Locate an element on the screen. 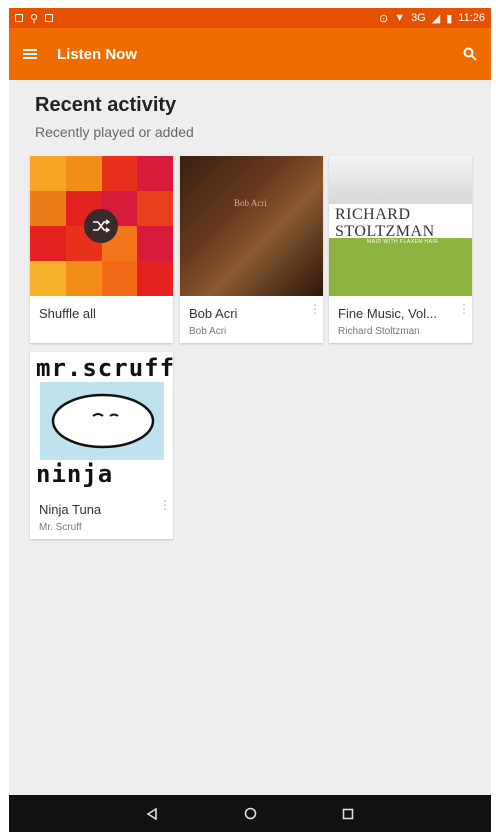 This screenshot has height=837, width=496. home-icon is located at coordinates (250, 813).